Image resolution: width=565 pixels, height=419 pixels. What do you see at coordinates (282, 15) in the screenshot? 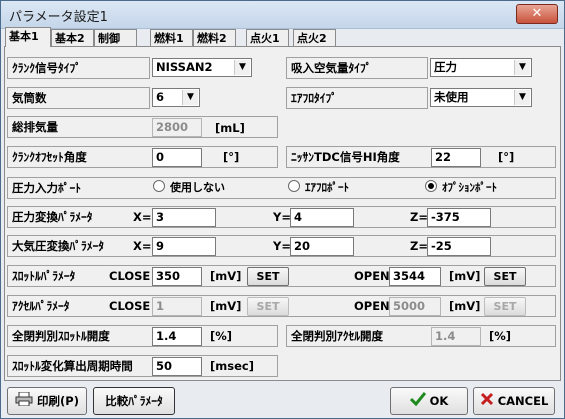
I see `title-bar: パラメータ設定1 ✕` at bounding box center [282, 15].